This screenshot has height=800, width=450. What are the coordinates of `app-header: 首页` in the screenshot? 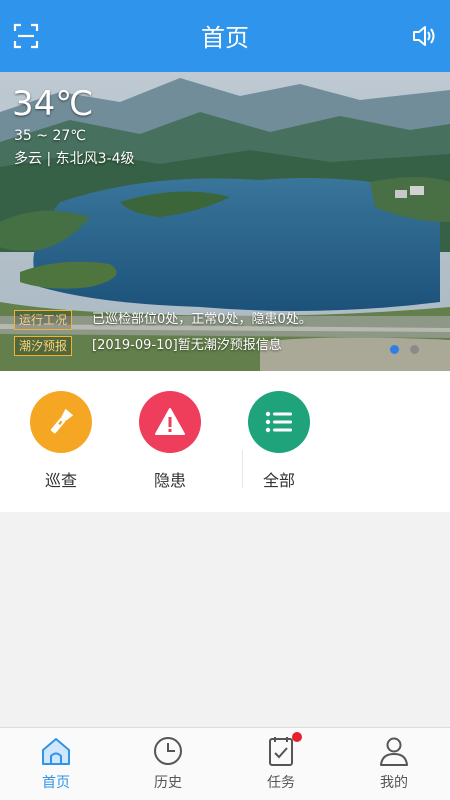 It's located at (225, 36).